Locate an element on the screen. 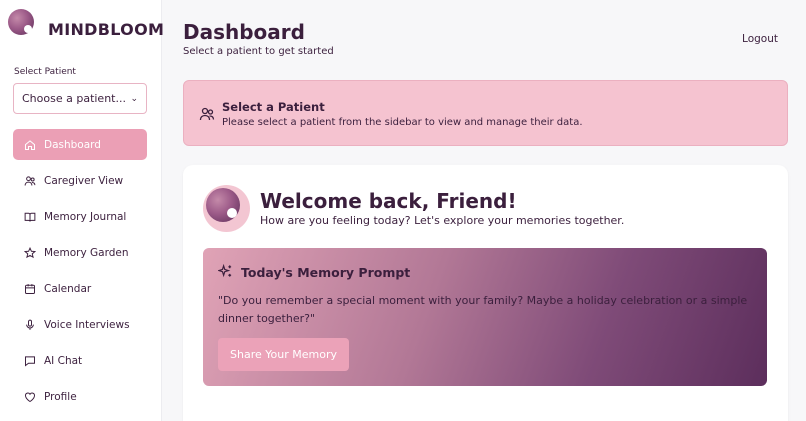 This screenshot has height=421, width=806. chat-icon is located at coordinates (30, 361).